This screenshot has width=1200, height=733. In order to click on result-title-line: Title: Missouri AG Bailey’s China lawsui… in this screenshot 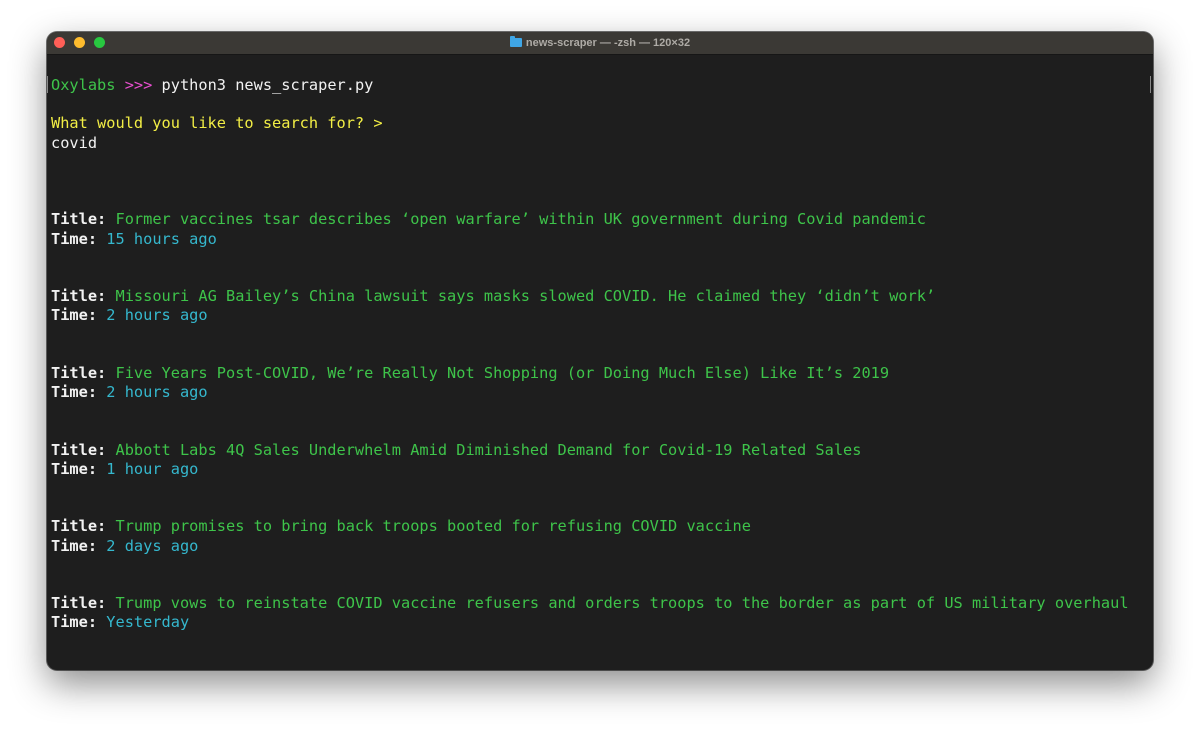, I will do `click(602, 296)`.